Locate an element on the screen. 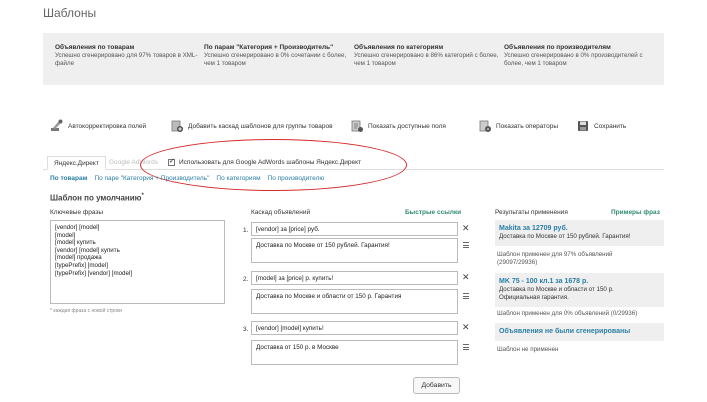 This screenshot has height=402, width=707. result-card: Объявления не были сгенерированы is located at coordinates (579, 332).